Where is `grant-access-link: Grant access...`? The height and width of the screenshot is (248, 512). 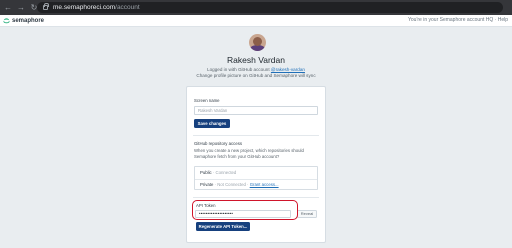
grant-access-link: Grant access... is located at coordinates (264, 184).